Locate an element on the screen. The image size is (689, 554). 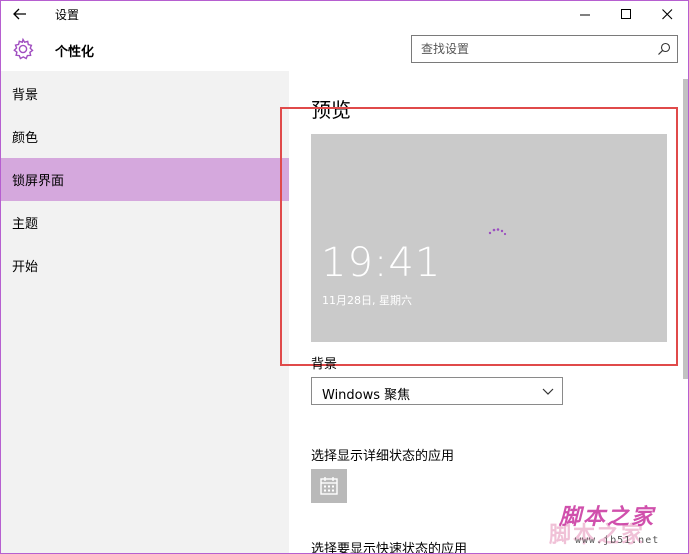
minimize-button is located at coordinates (585, 14).